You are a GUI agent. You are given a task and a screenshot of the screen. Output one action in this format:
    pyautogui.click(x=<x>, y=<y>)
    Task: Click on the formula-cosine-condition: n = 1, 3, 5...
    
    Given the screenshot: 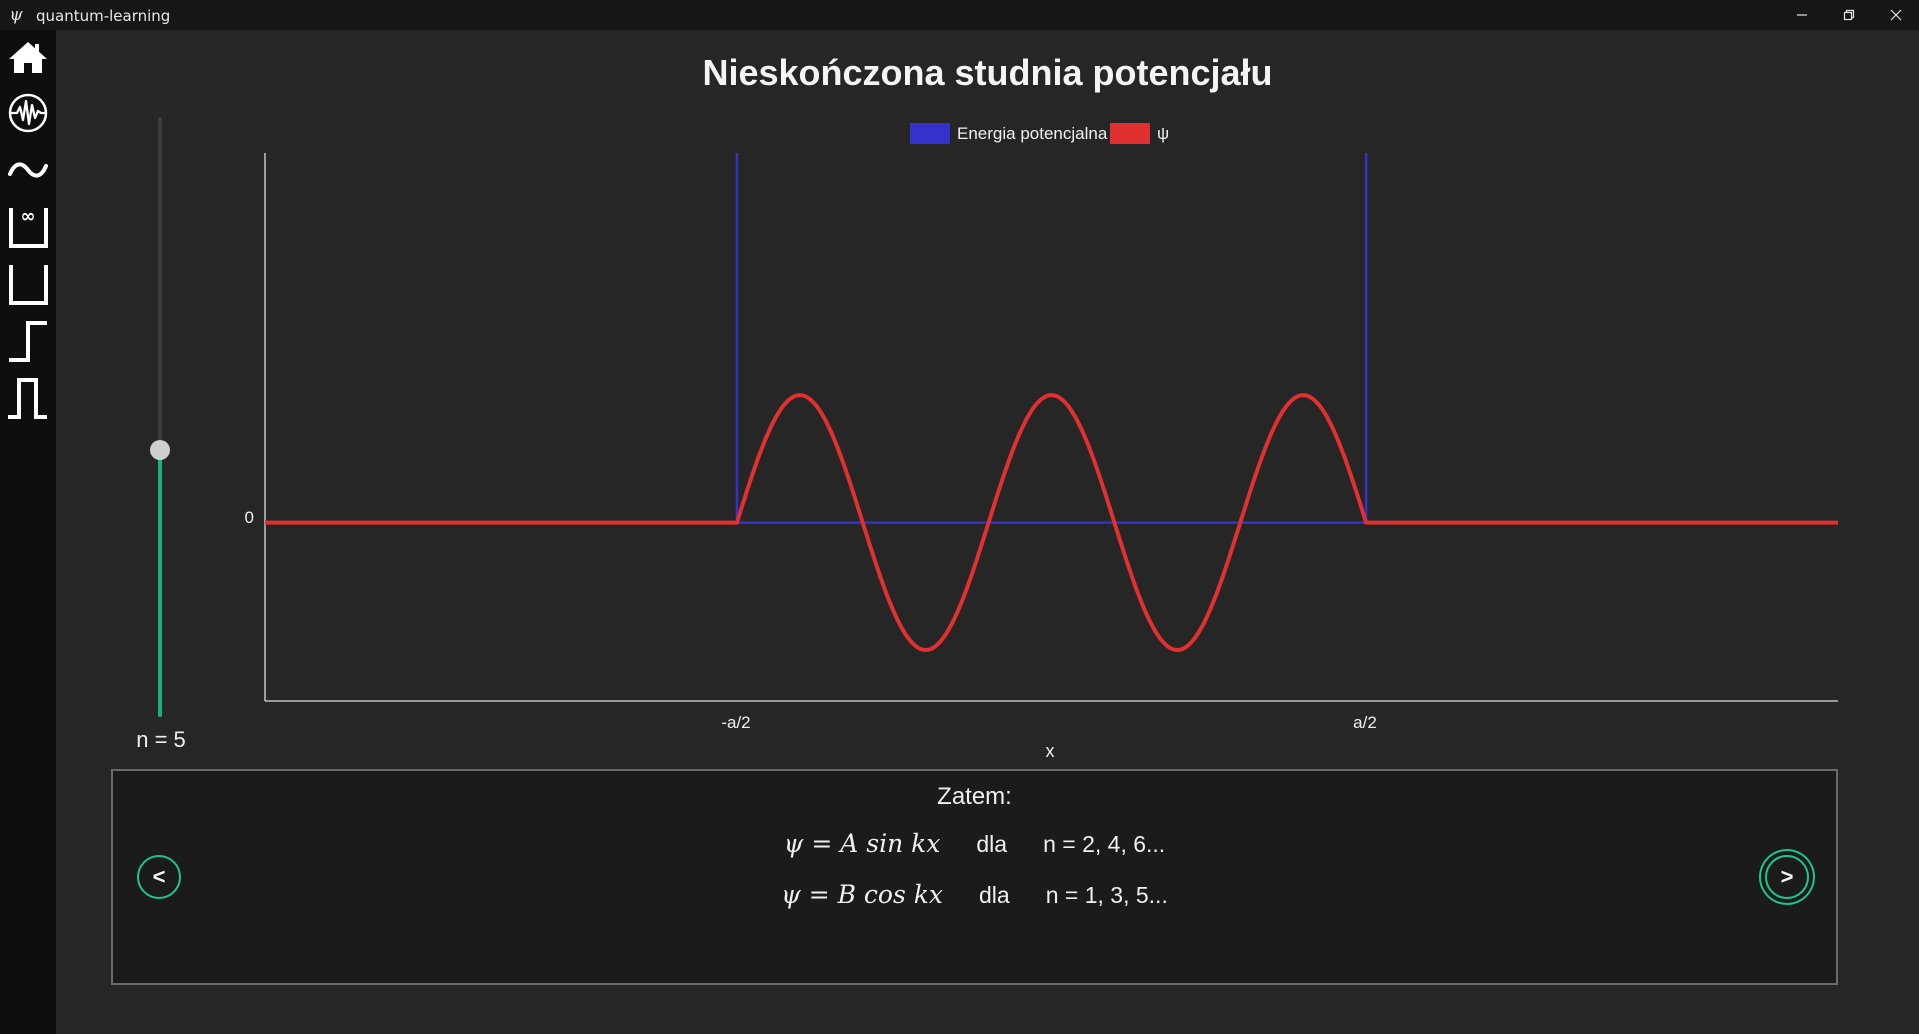 What is the action you would take?
    pyautogui.click(x=1106, y=895)
    